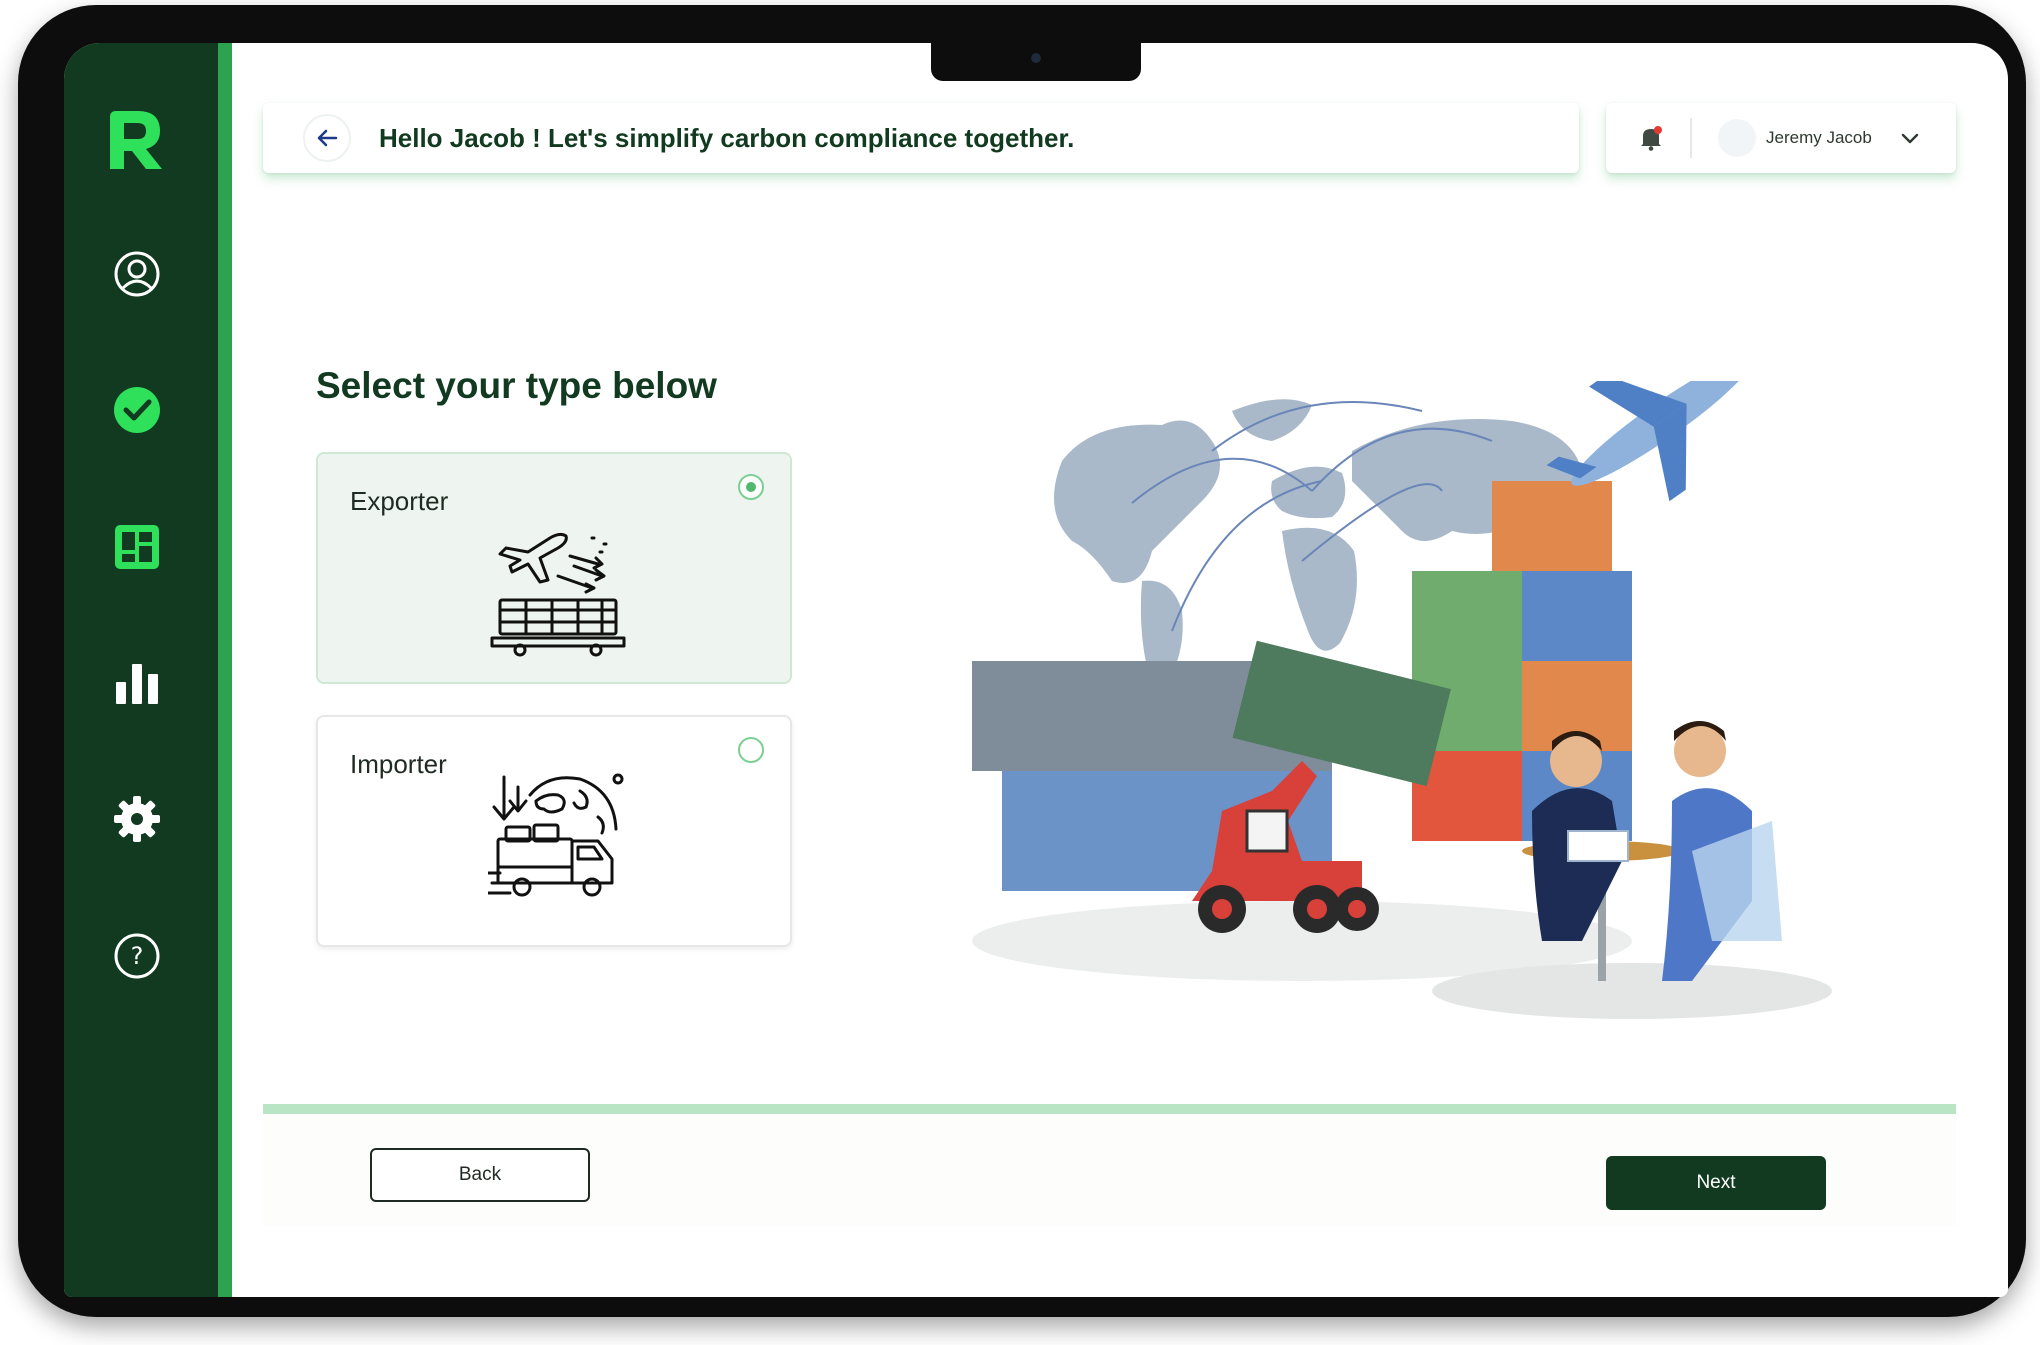 This screenshot has width=2040, height=1345. I want to click on footer-divider, so click(1109, 1109).